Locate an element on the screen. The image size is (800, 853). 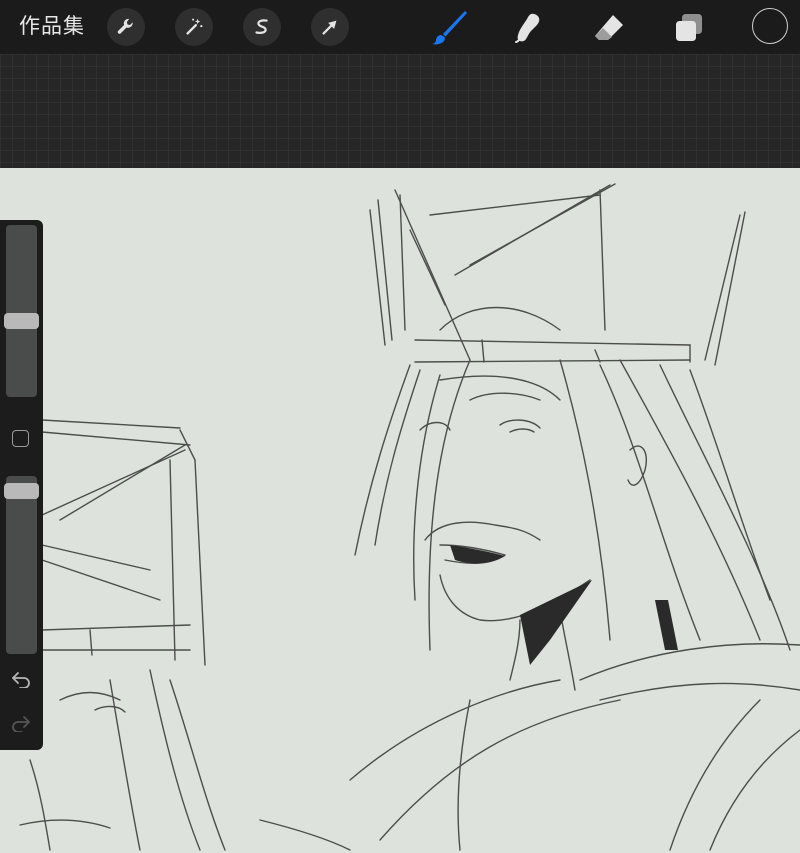
opacity-thumb is located at coordinates (21, 491).